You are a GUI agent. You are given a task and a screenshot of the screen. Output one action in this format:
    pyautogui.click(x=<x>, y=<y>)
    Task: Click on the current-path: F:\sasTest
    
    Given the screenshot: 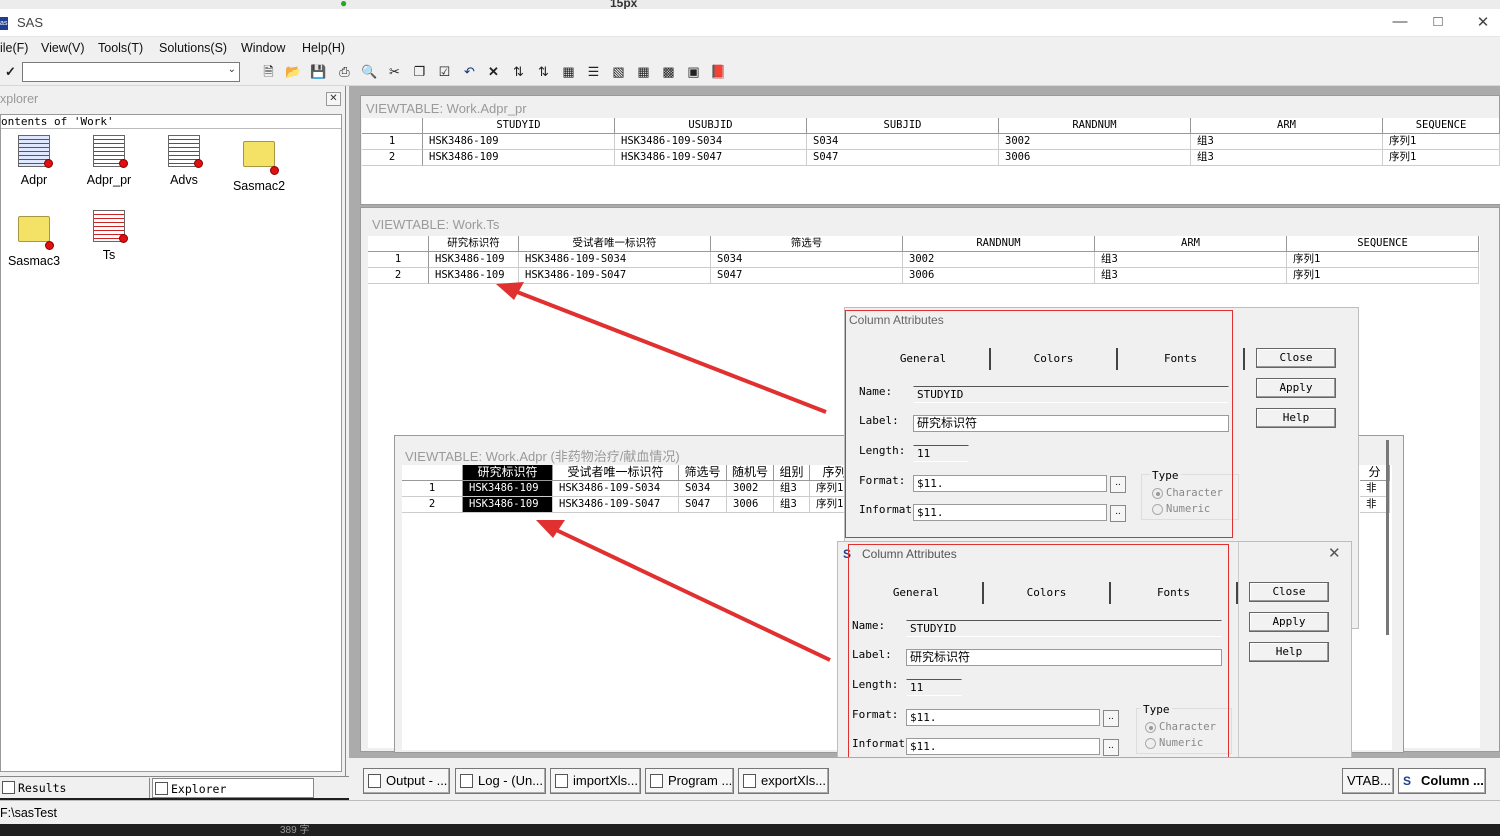 What is the action you would take?
    pyautogui.click(x=28, y=813)
    